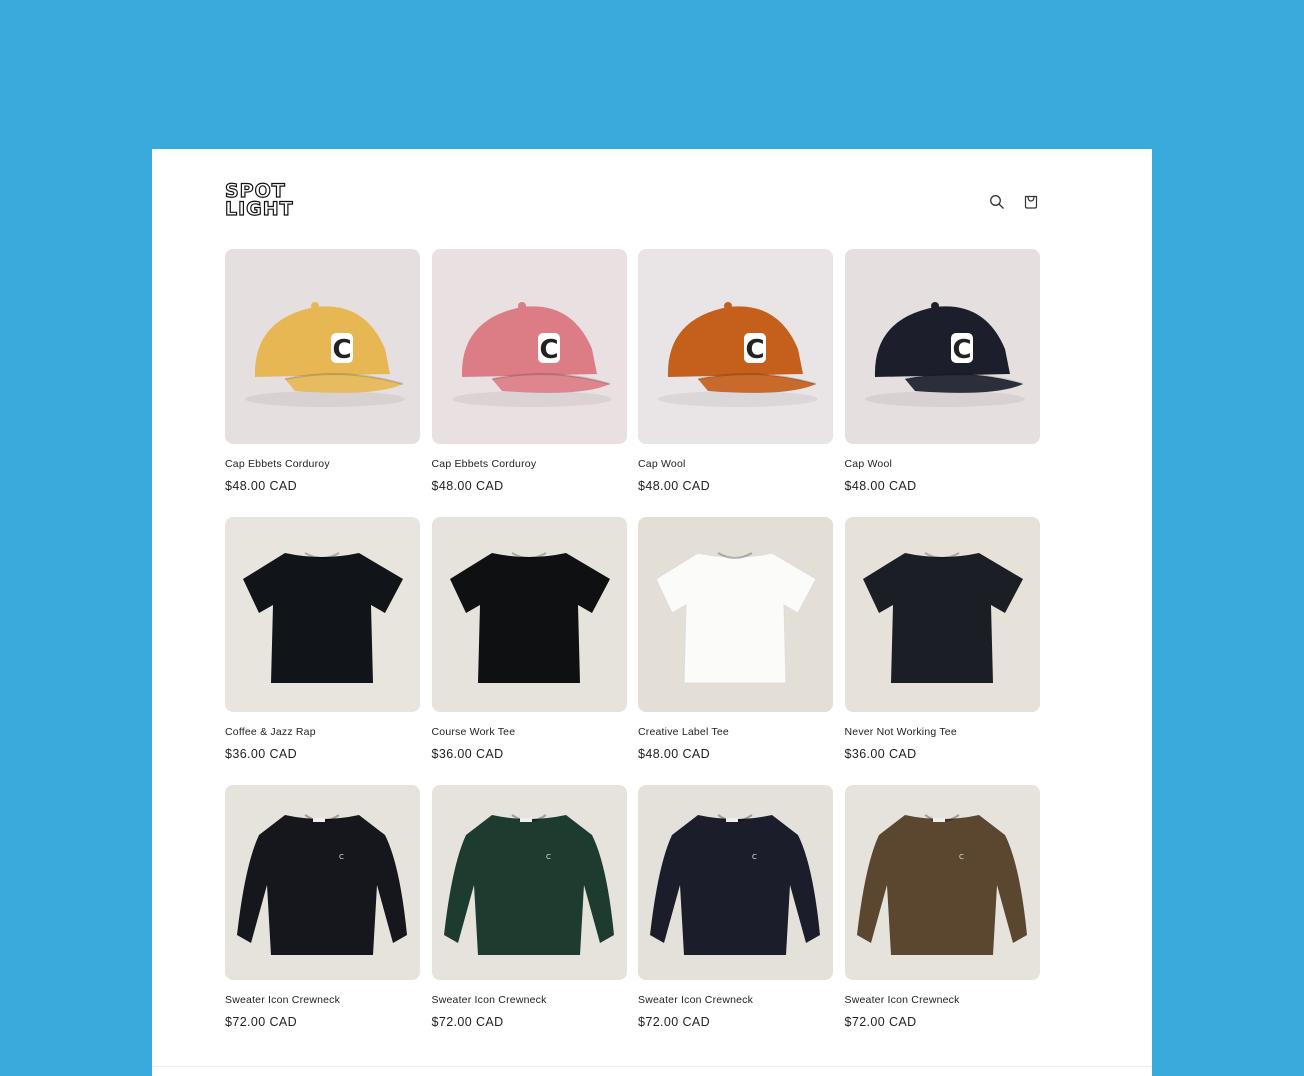  I want to click on product-card: Never Not Working Tee $36.00 CAD, so click(942, 651).